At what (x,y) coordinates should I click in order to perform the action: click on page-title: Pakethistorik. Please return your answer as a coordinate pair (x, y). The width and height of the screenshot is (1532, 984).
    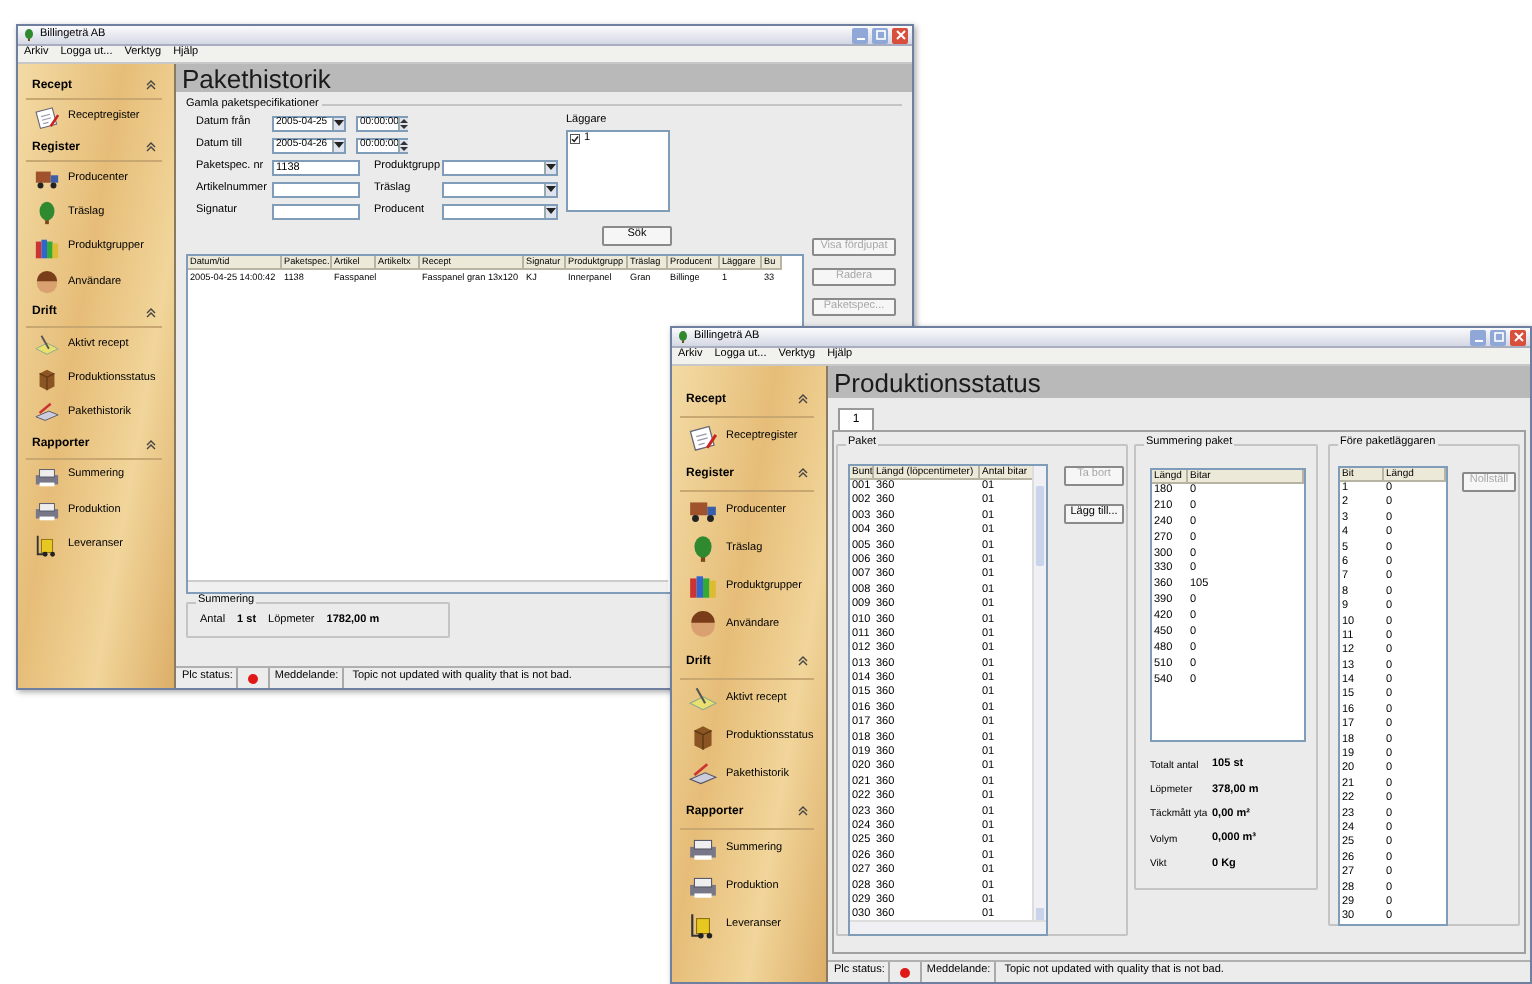
    Looking at the image, I should click on (256, 78).